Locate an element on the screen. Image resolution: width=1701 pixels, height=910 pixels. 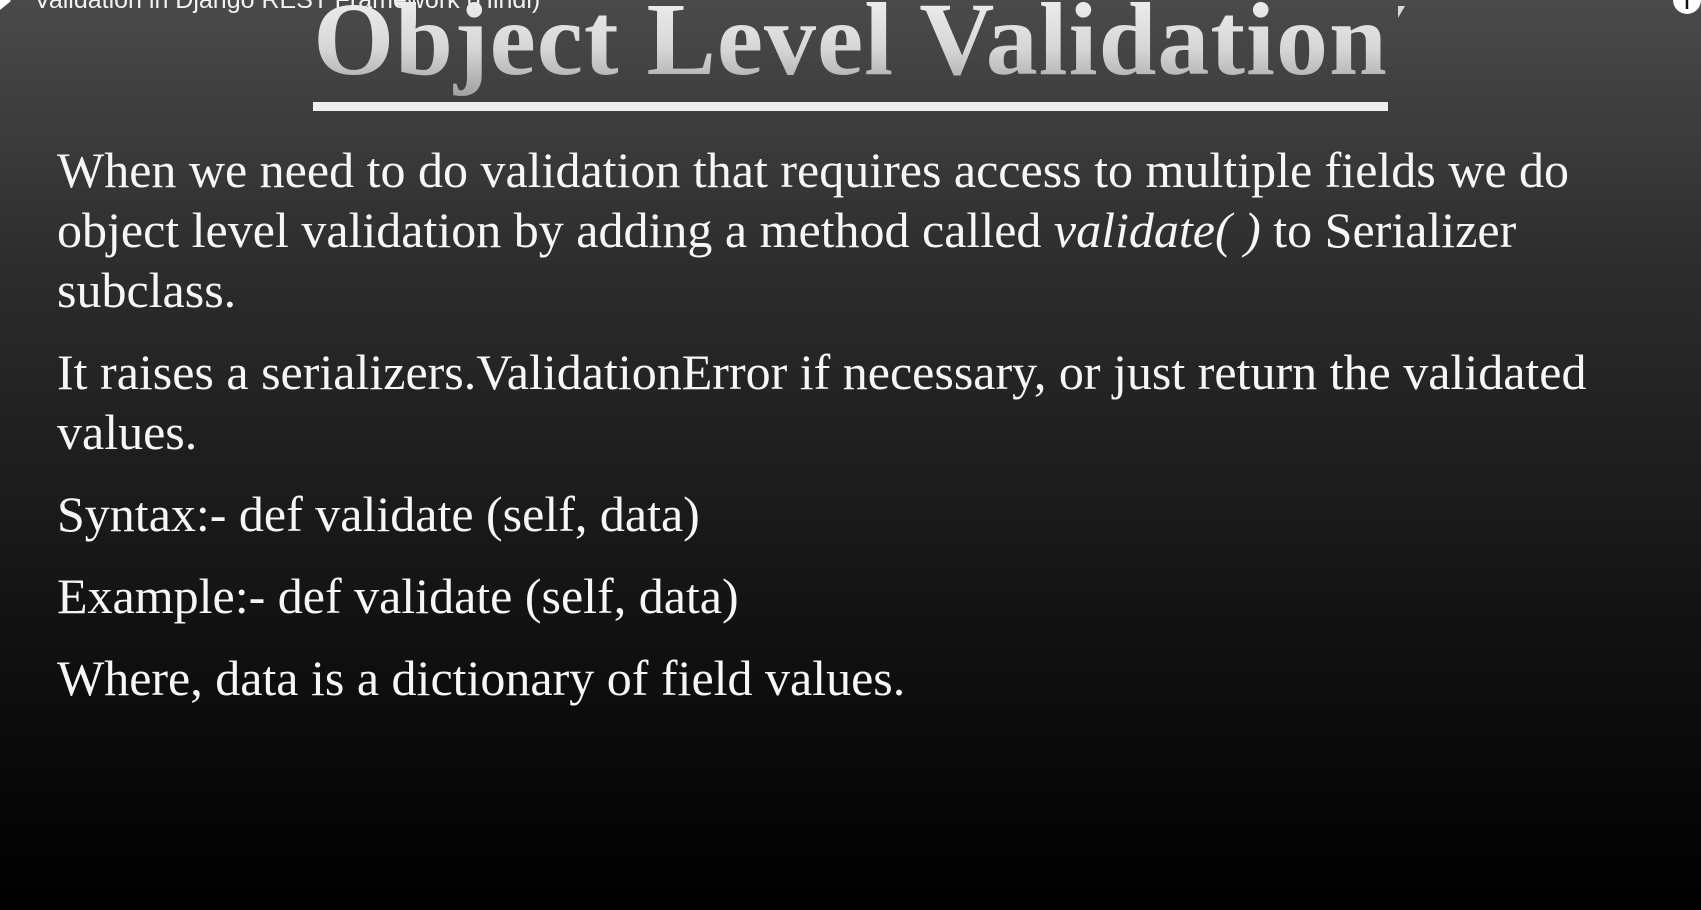
syntax-line: Syntax:- def validate (self, data) is located at coordinates (378, 514).